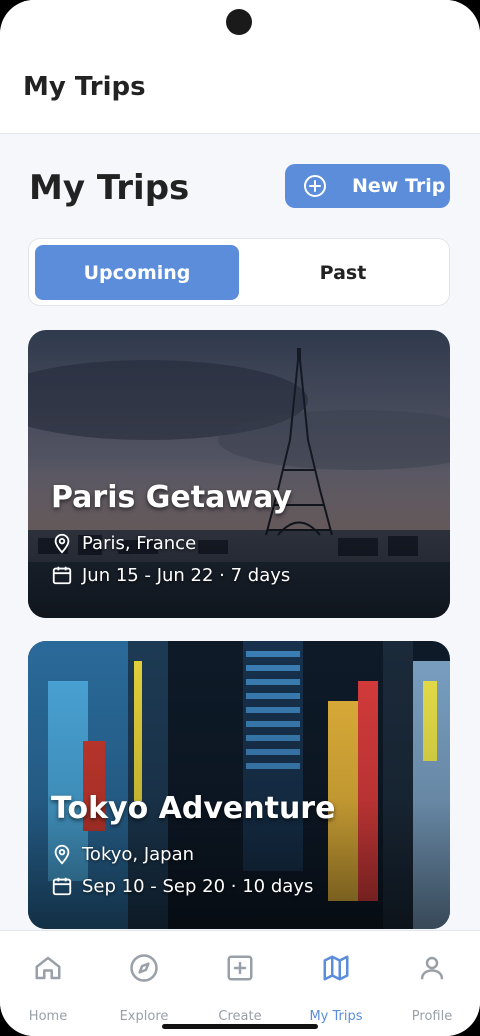  I want to click on trip-dates: Sep 10 - Sep 20 · 10 days, so click(182, 886).